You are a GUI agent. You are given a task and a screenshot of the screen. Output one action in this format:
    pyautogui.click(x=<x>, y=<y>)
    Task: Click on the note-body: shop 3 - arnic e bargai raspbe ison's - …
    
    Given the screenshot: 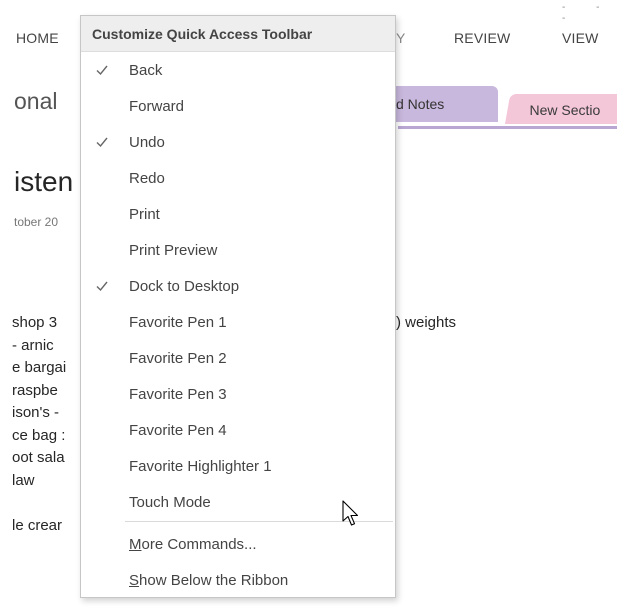 What is the action you would take?
    pyautogui.click(x=39, y=424)
    